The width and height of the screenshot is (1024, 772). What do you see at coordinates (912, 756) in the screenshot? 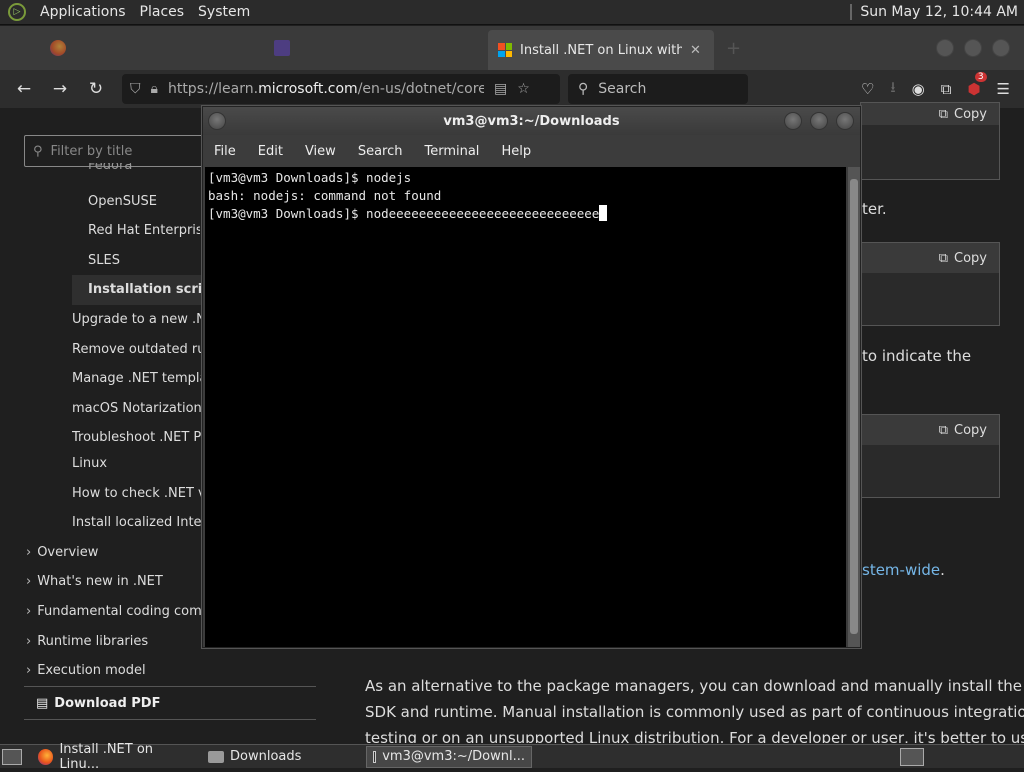
I see `workspace-switcher-icon` at bounding box center [912, 756].